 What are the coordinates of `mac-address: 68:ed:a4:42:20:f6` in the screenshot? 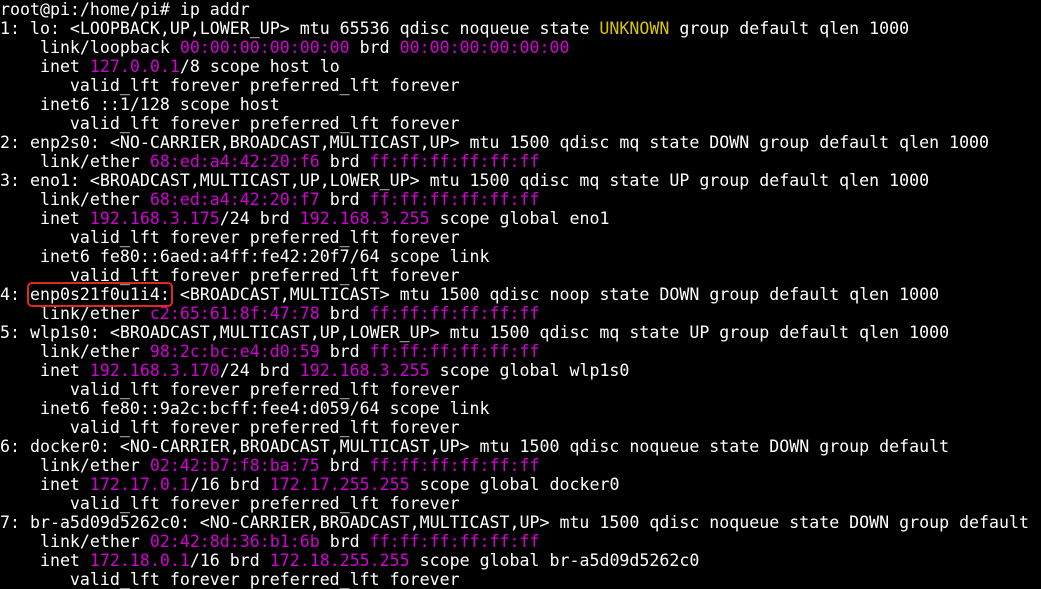 It's located at (234, 161).